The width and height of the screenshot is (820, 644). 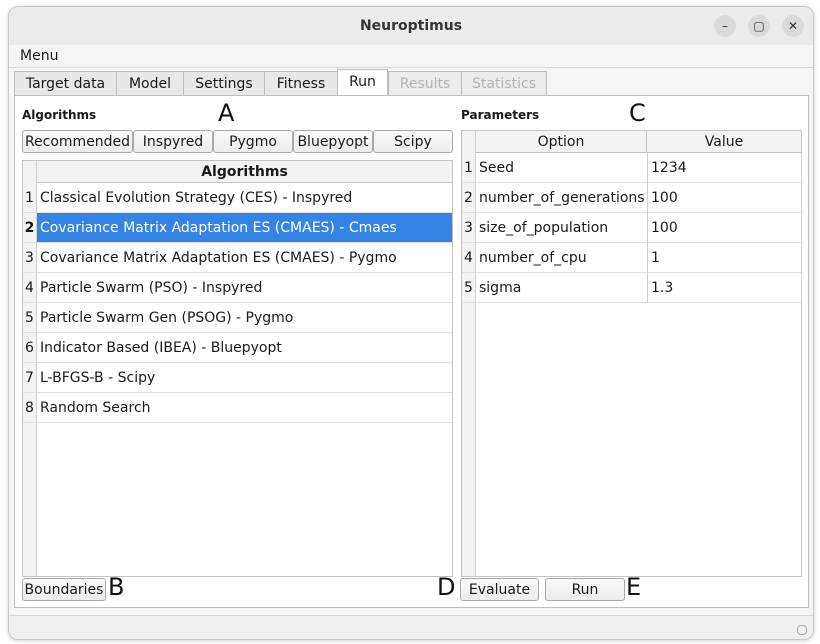 I want to click on title-bar: Neuroptimus – ▢ ✕, so click(x=411, y=26).